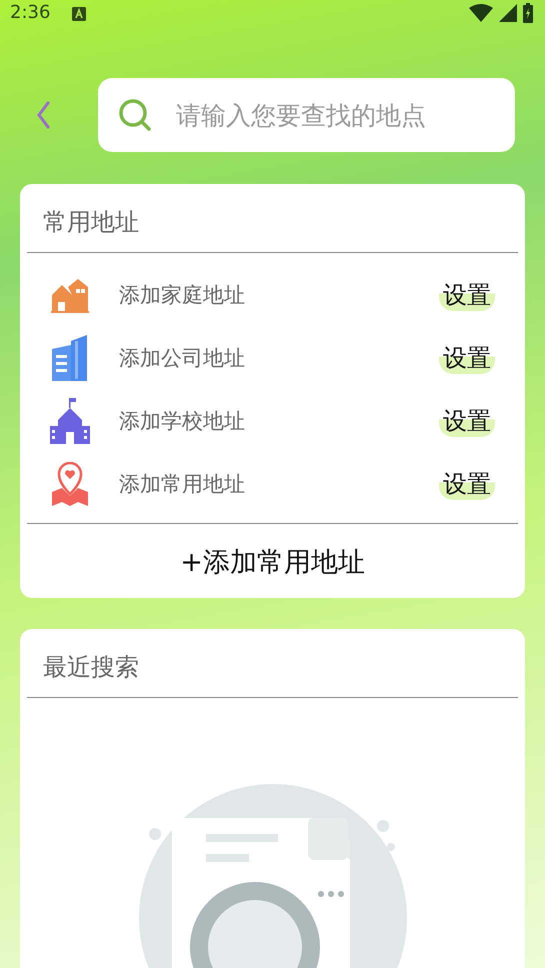 The image size is (545, 968). I want to click on add-address-button: +添加常用地址, so click(272, 561).